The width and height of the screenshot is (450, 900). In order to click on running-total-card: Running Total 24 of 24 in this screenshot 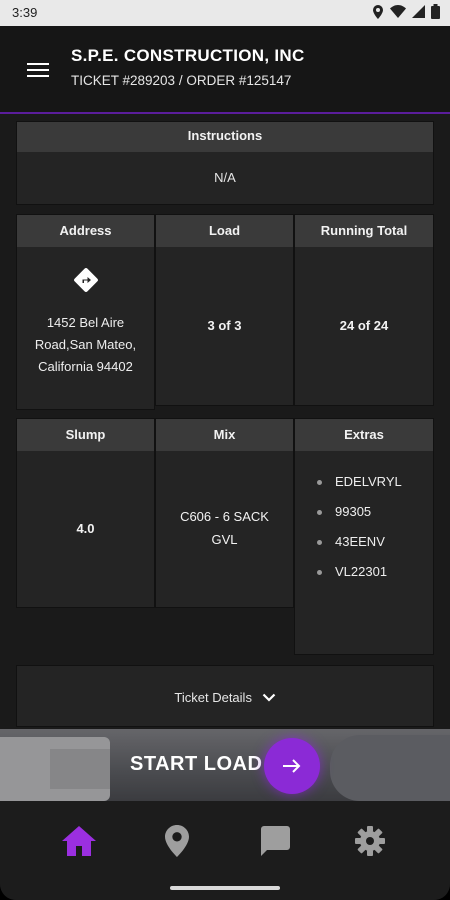, I will do `click(364, 310)`.